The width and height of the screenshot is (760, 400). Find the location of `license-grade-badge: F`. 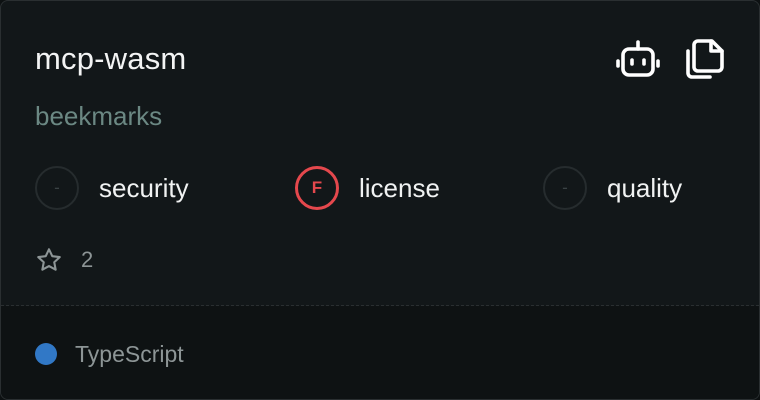

license-grade-badge: F is located at coordinates (317, 188).